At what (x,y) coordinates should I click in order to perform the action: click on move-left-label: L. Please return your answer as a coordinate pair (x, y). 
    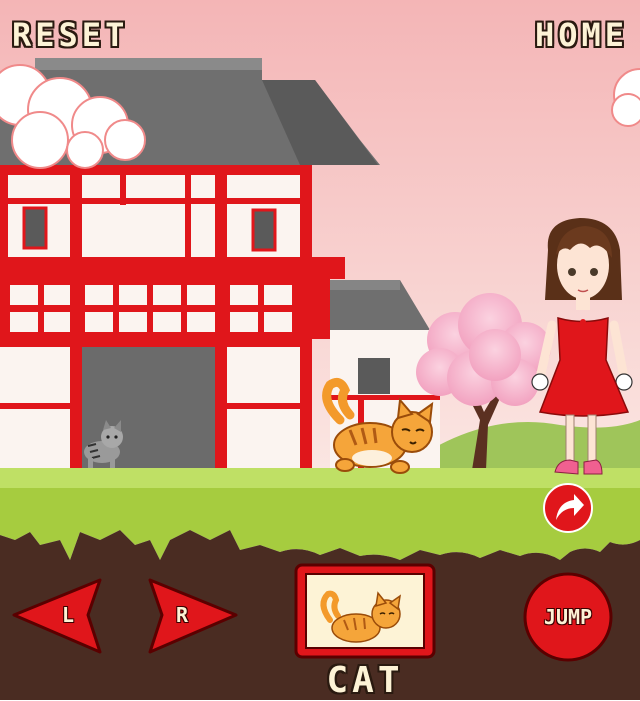
    Looking at the image, I should click on (68, 615).